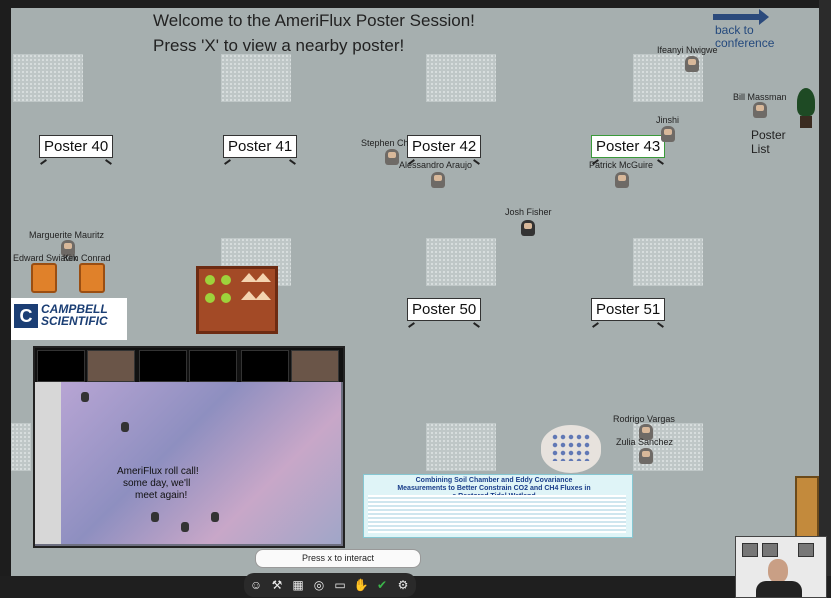 This screenshot has height=598, width=831. I want to click on campbell-scientific-logo: C CAMPBELL SCIENTIFIC, so click(69, 319).